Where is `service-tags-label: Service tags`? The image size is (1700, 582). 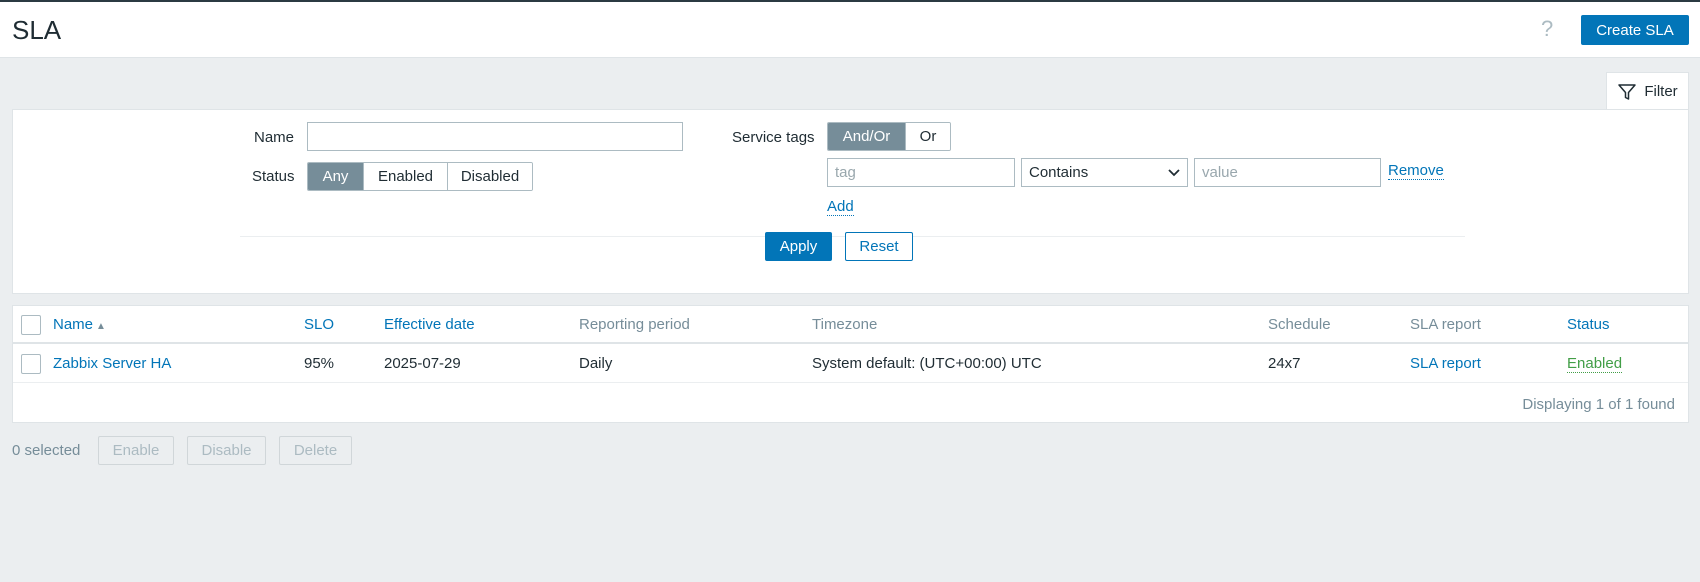
service-tags-label: Service tags is located at coordinates (773, 137).